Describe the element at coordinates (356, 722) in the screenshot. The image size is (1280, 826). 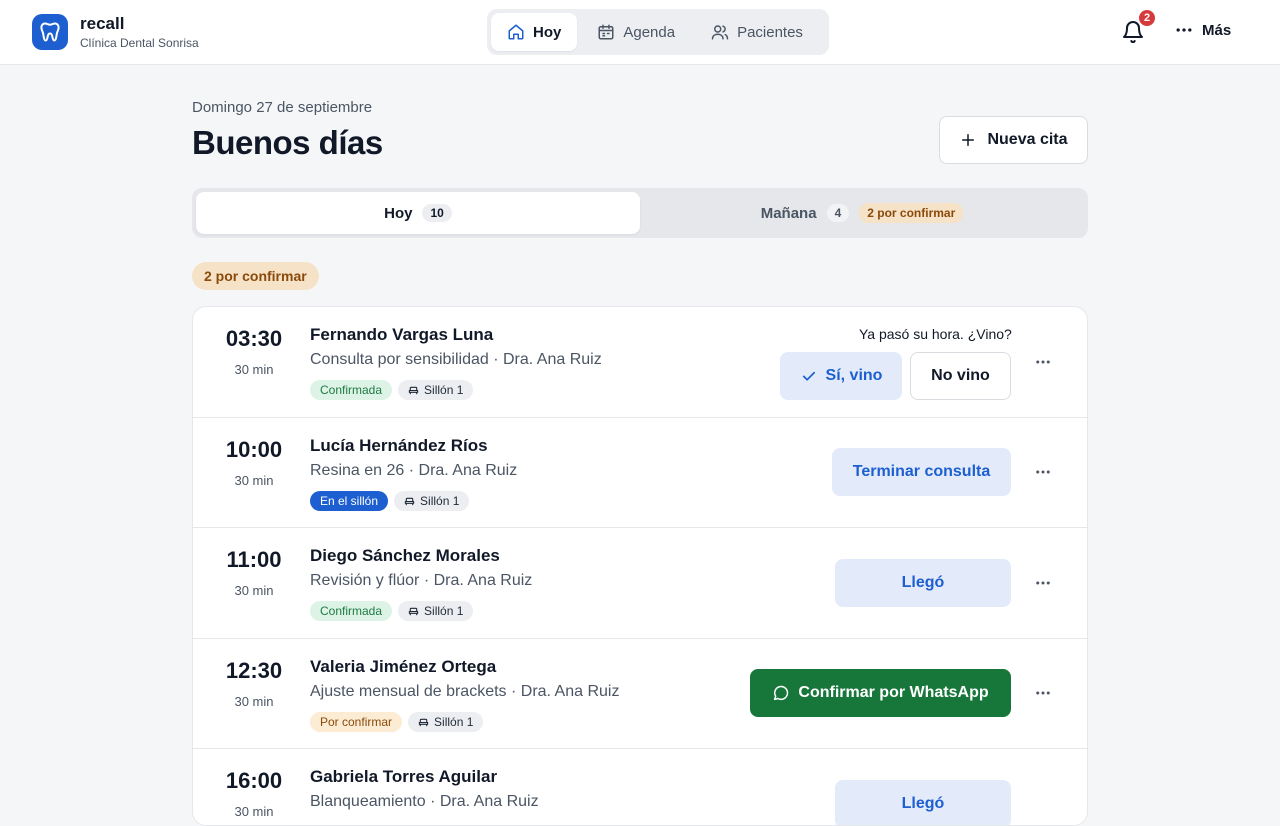
I see `status-badge: Por confirmar` at that location.